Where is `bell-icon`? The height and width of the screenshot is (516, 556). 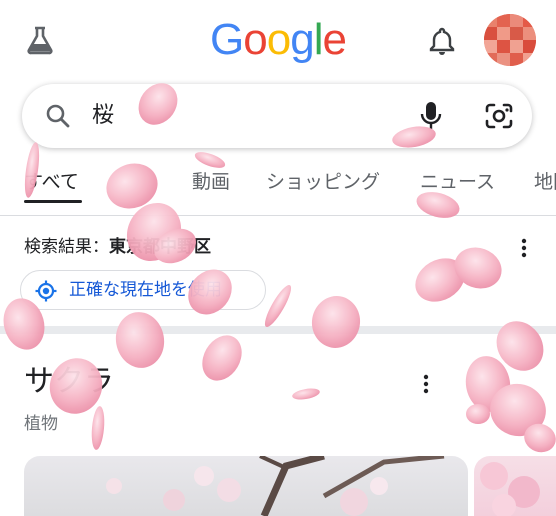
bell-icon is located at coordinates (442, 41).